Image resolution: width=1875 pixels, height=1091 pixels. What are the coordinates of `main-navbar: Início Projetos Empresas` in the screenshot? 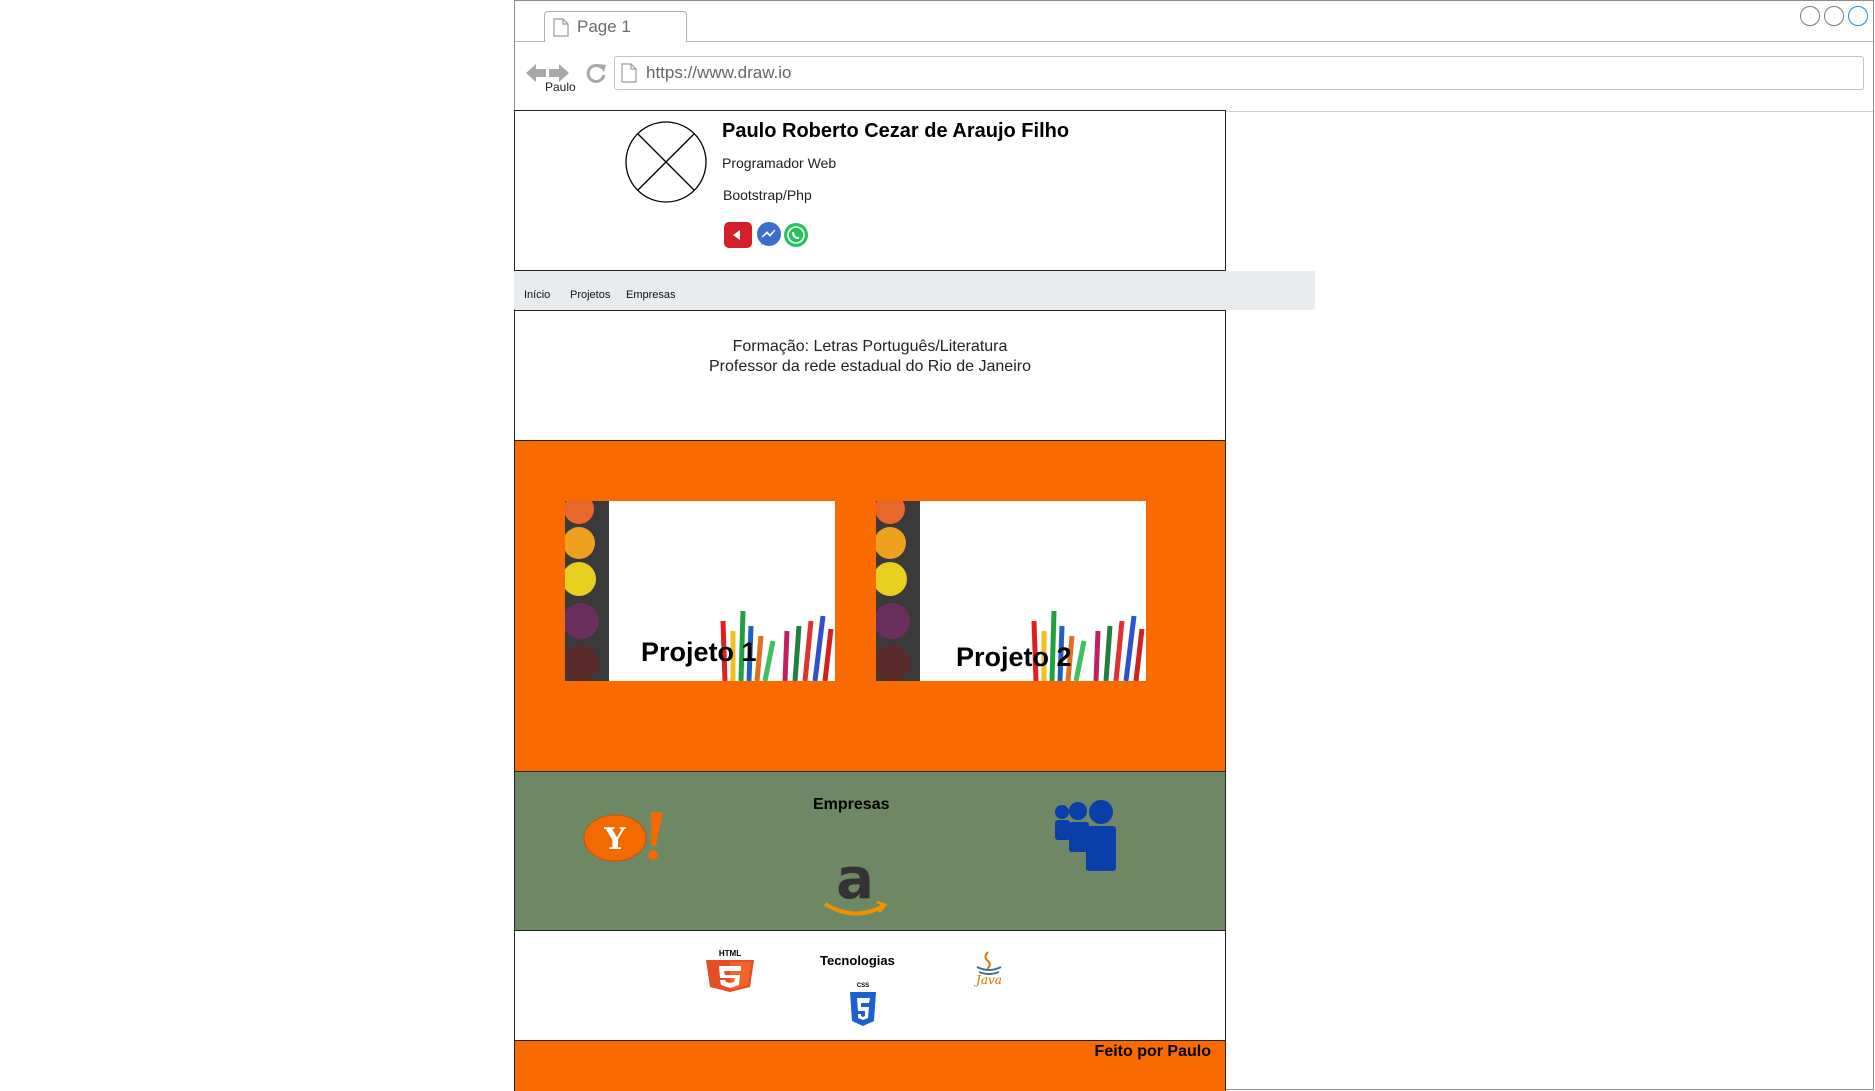 It's located at (914, 290).